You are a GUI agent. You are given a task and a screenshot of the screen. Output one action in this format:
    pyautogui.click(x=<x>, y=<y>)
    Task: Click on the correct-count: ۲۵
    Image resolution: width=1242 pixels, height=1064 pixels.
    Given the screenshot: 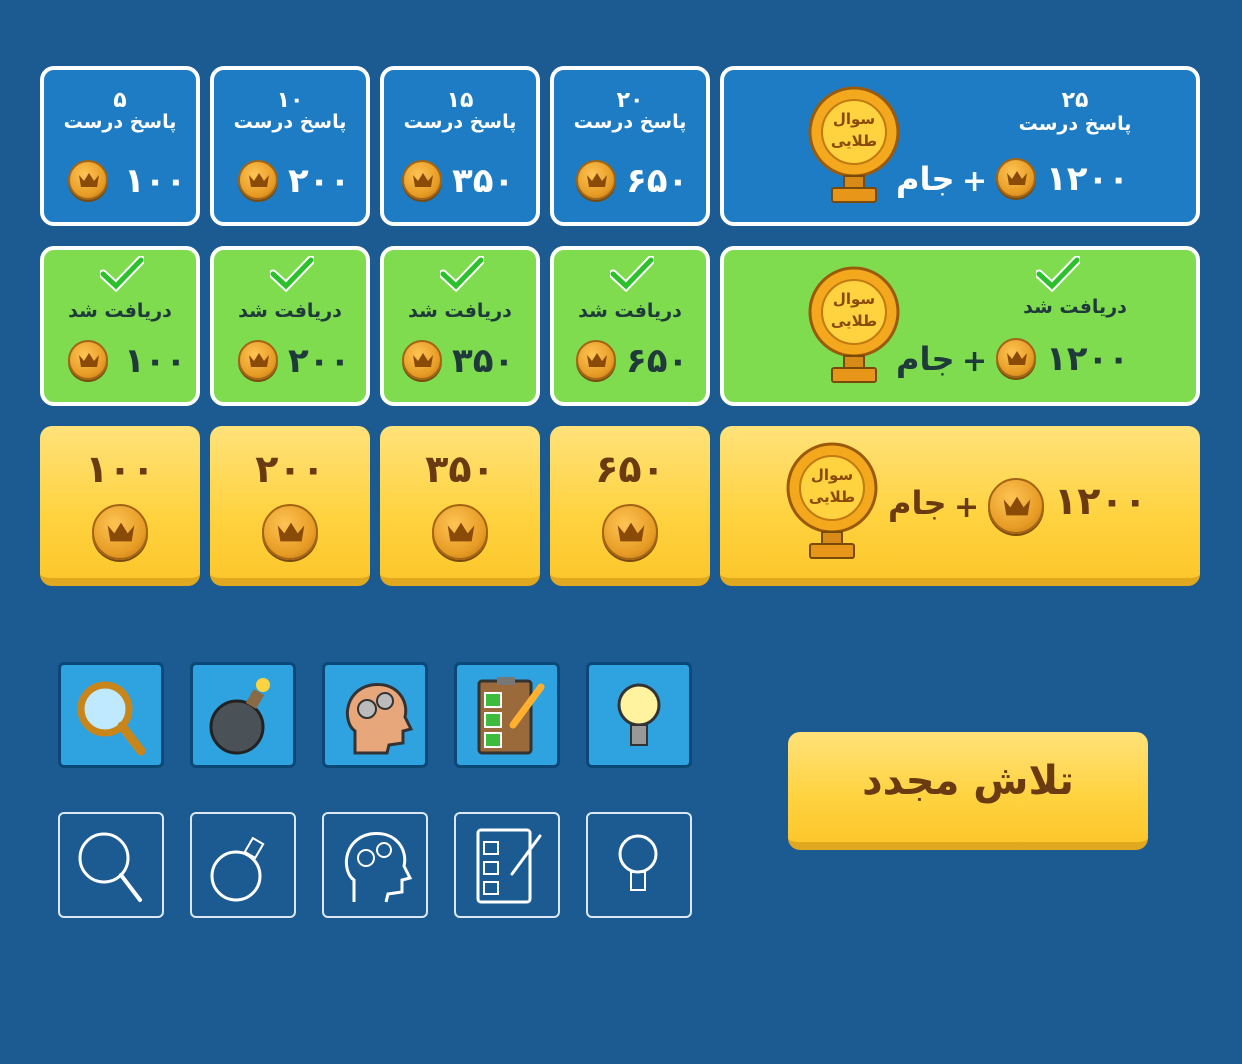 What is the action you would take?
    pyautogui.click(x=1075, y=100)
    